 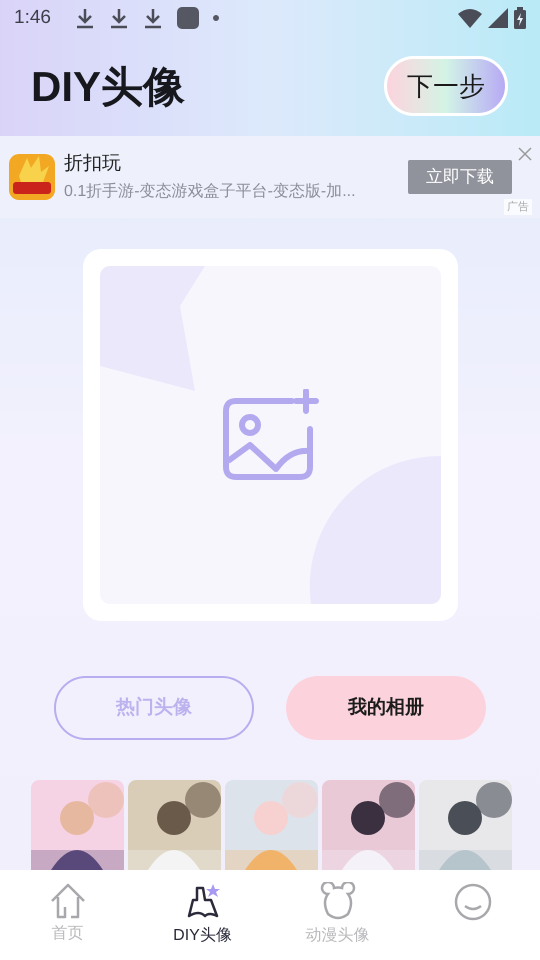 What do you see at coordinates (446, 86) in the screenshot?
I see `next-step-button: 下一步` at bounding box center [446, 86].